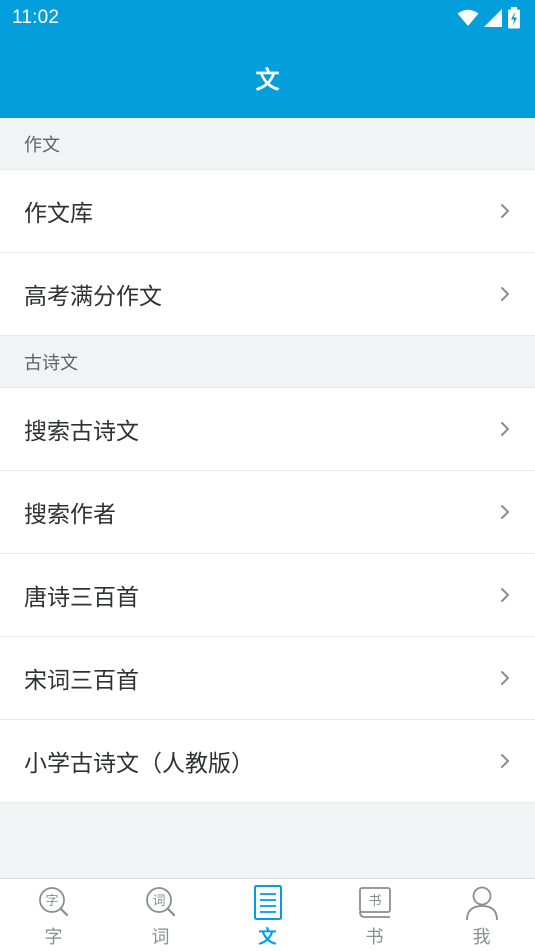 This screenshot has height=951, width=535. I want to click on list-item-label: 唐诗三百首, so click(81, 598).